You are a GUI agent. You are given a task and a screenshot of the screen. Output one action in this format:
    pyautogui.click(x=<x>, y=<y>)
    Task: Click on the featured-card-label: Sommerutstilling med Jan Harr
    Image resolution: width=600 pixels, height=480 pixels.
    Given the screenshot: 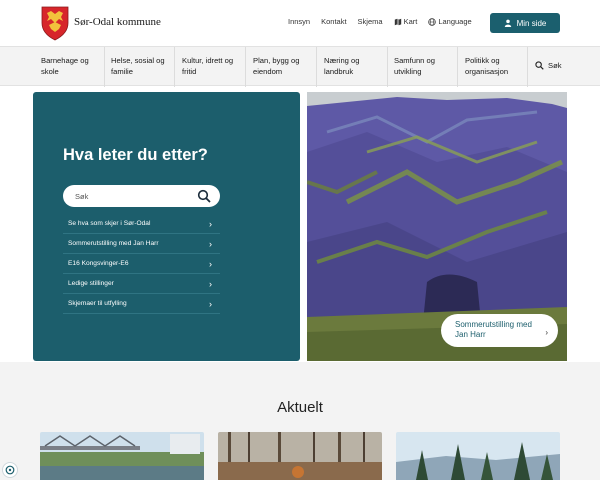 What is the action you would take?
    pyautogui.click(x=493, y=329)
    